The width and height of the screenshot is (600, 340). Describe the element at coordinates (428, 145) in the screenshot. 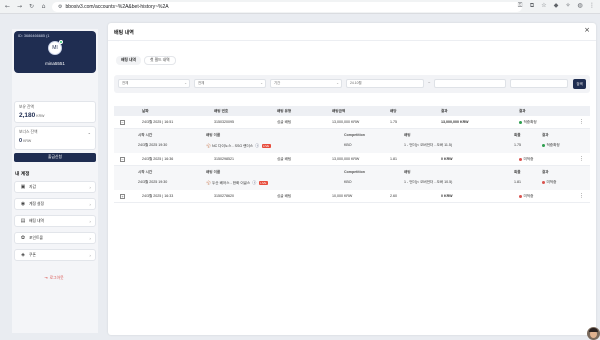

I see `detail-bet: 1 - 언더(< 오버언더 - 오버 11.5)` at that location.